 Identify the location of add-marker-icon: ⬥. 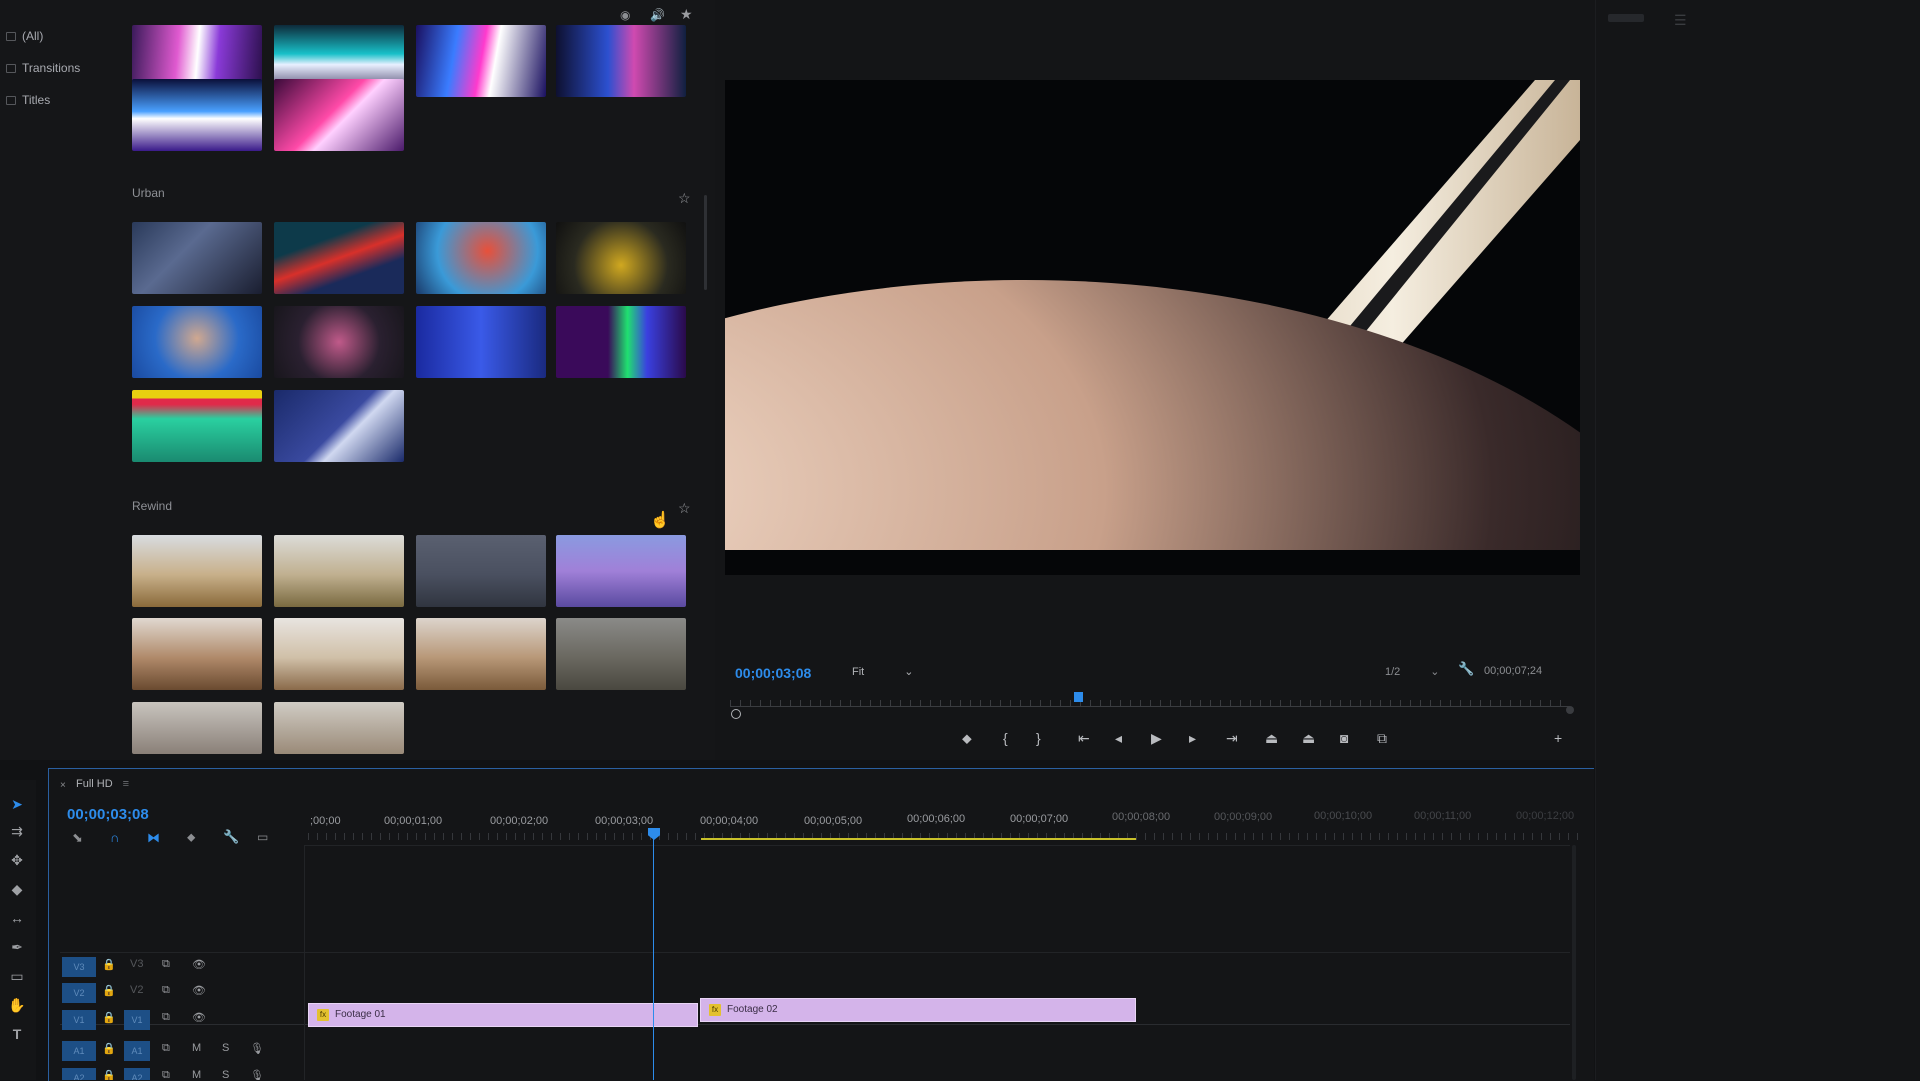
(191, 837).